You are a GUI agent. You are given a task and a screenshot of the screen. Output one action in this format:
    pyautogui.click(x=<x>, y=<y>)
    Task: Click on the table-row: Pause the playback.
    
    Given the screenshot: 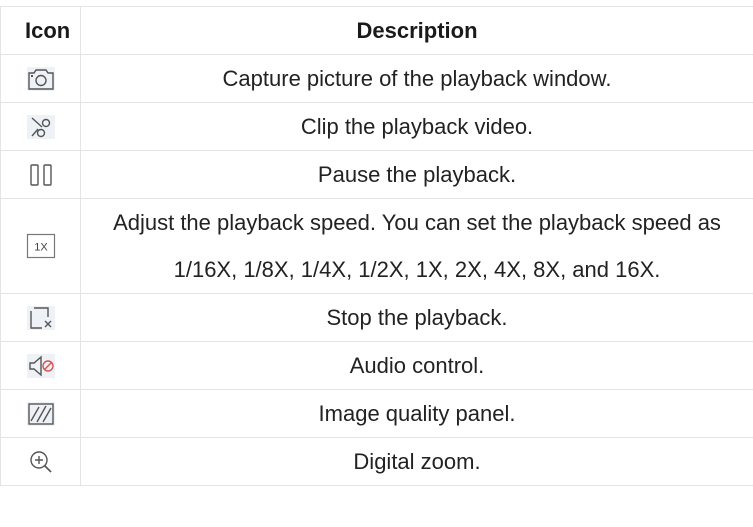 What is the action you would take?
    pyautogui.click(x=376, y=174)
    